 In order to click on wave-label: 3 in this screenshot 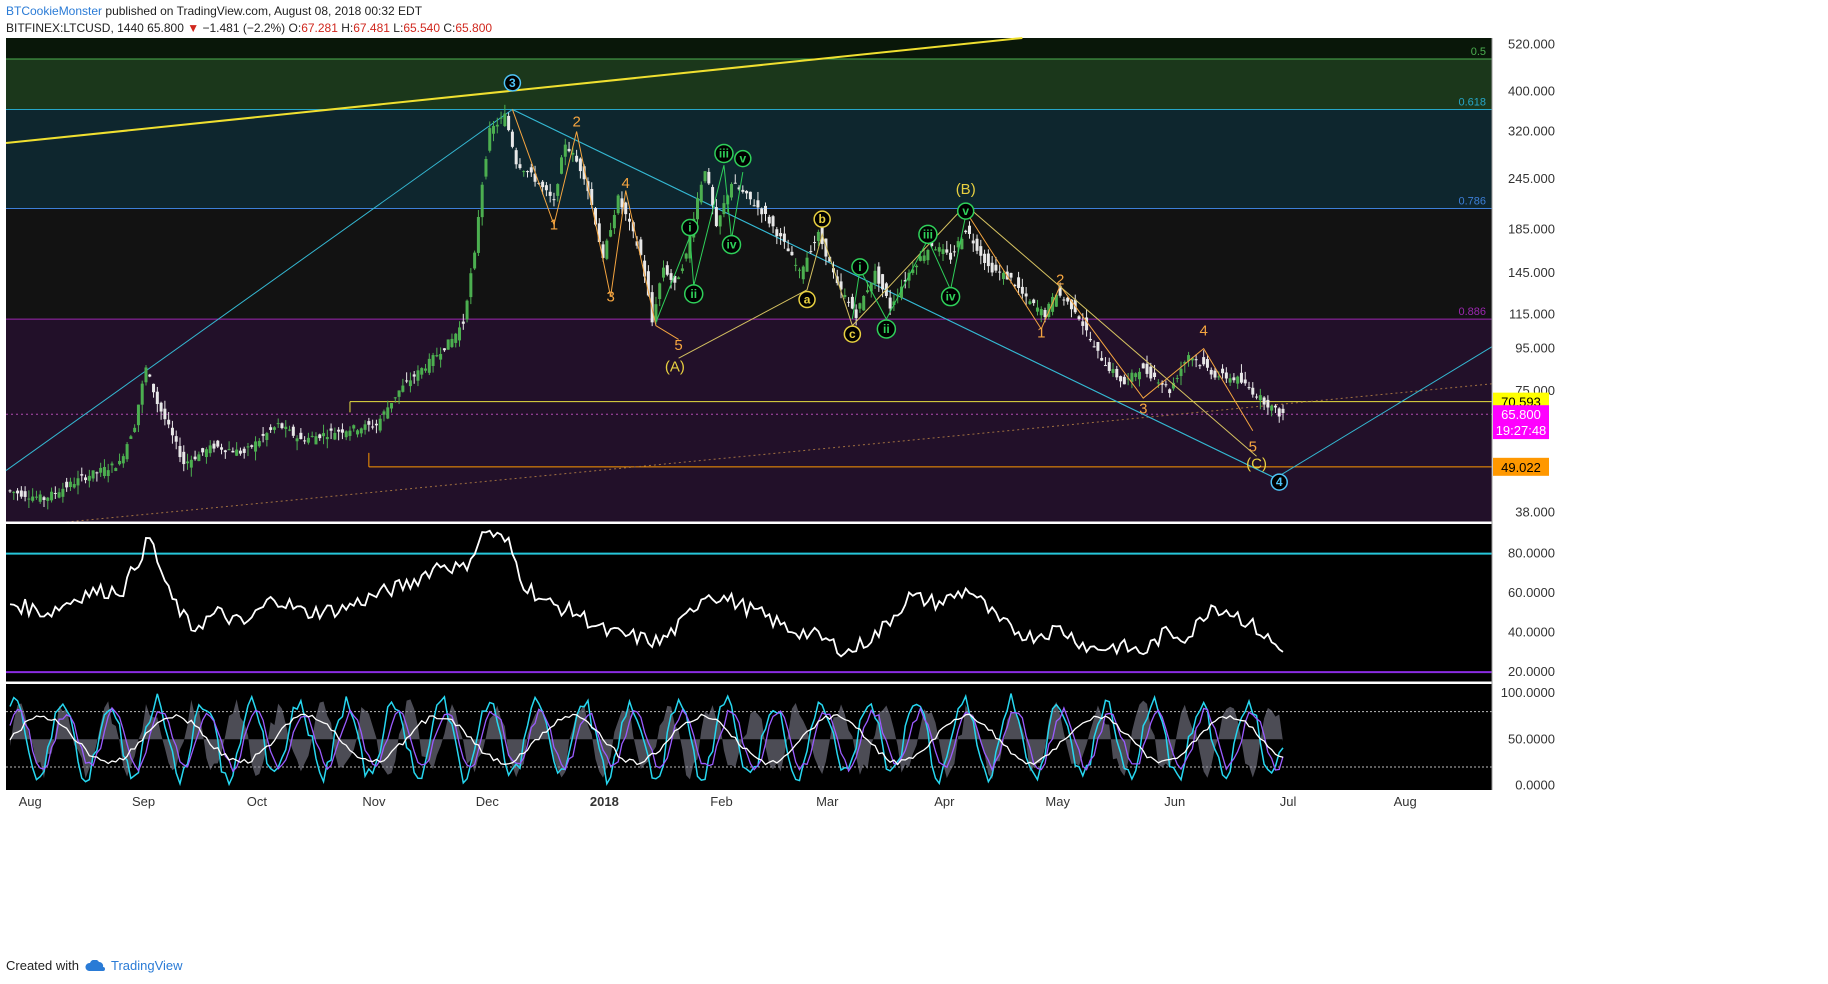, I will do `click(610, 297)`.